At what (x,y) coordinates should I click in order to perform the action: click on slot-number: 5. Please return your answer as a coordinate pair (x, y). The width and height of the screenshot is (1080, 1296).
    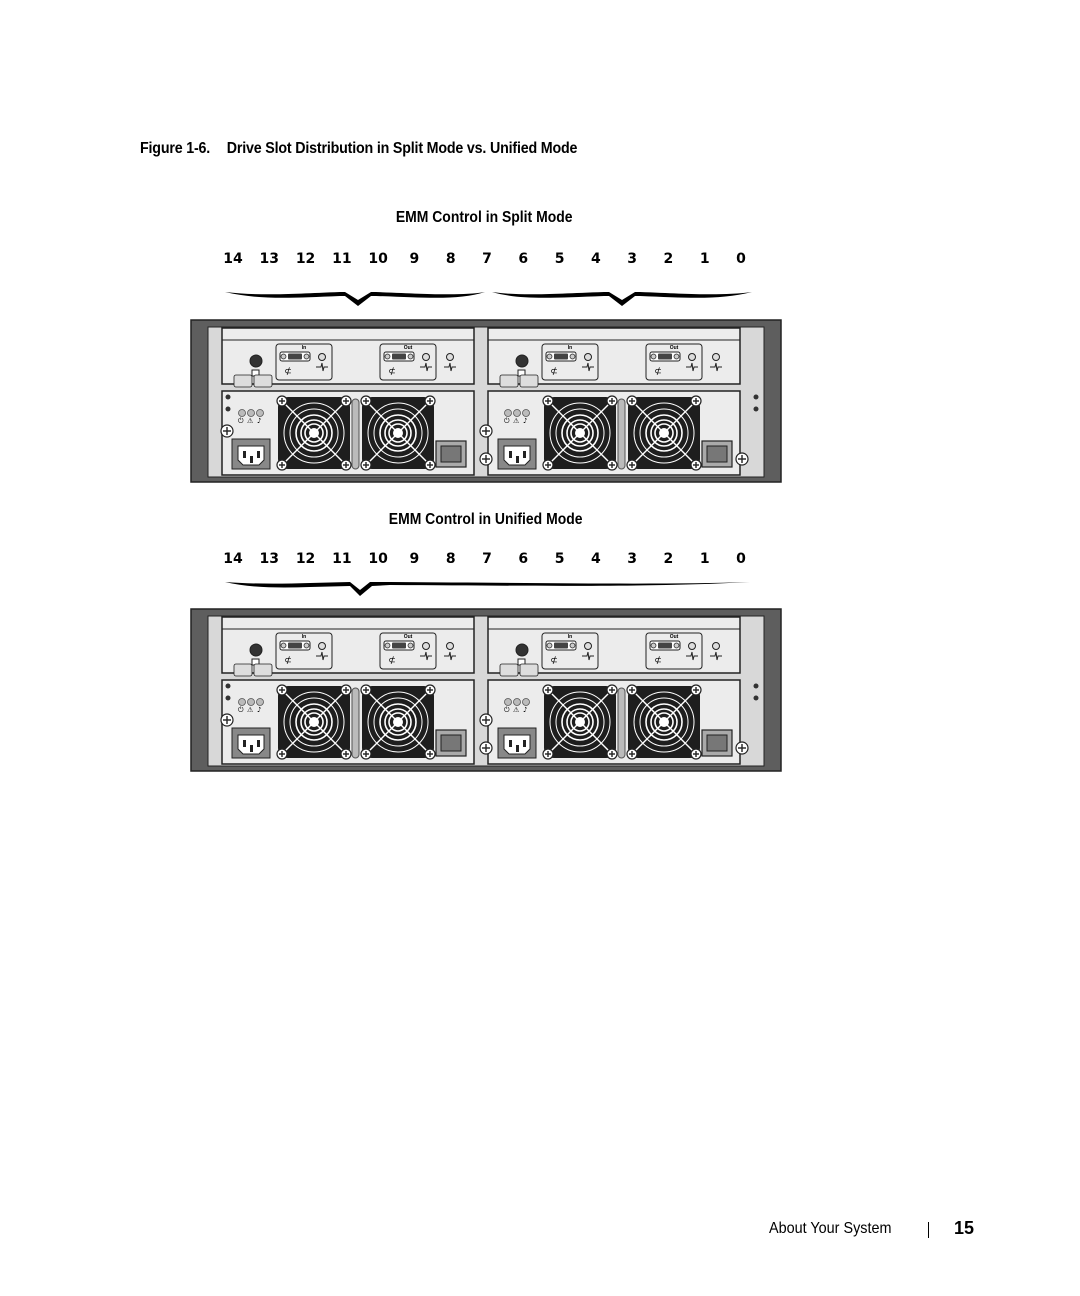
    Looking at the image, I should click on (559, 559).